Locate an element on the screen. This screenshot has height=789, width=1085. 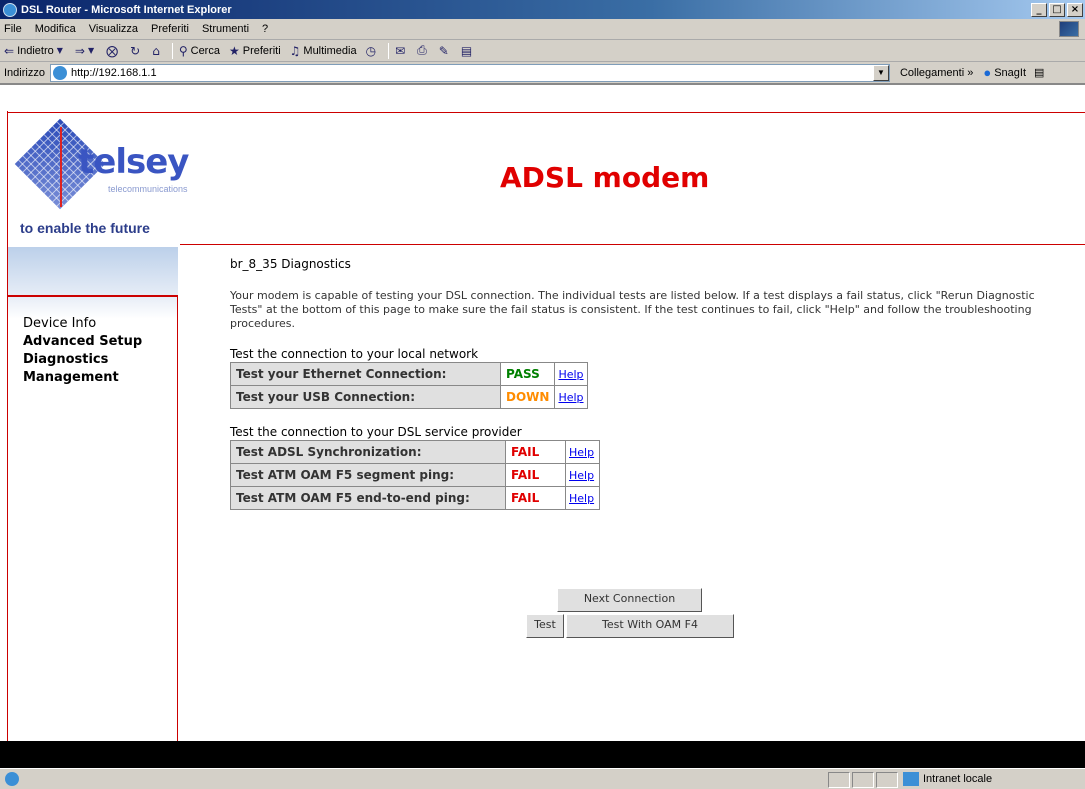
menu-modifica: Modifica is located at coordinates (55, 29).